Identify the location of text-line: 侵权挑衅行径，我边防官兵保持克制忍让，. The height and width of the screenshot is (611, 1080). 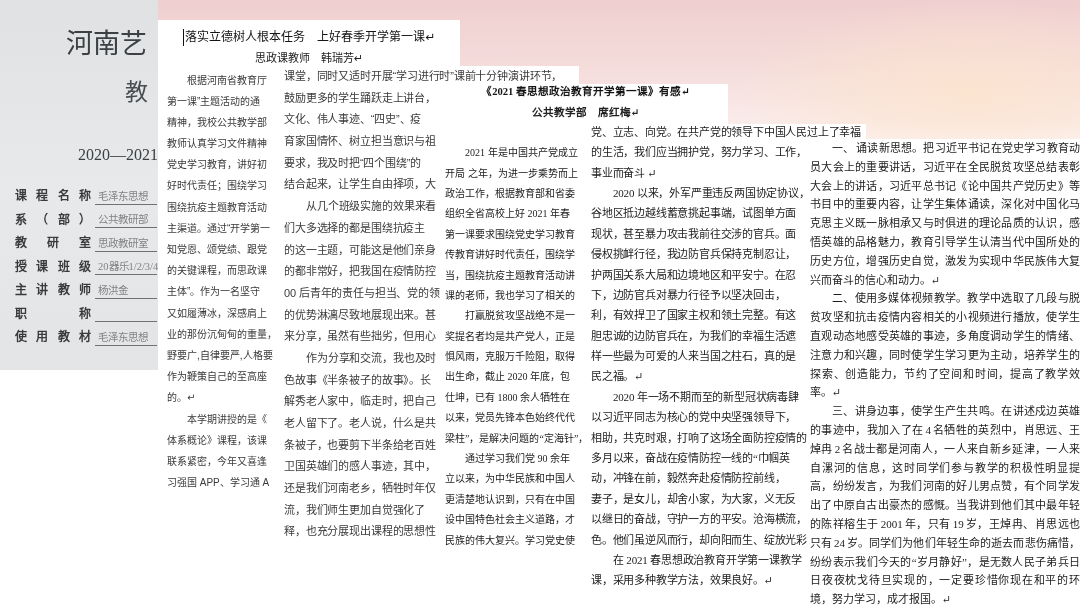
(694, 255).